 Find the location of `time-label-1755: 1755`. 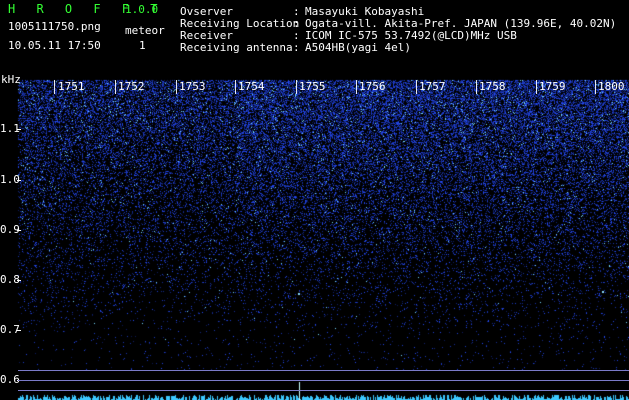

time-label-1755: 1755 is located at coordinates (312, 86).